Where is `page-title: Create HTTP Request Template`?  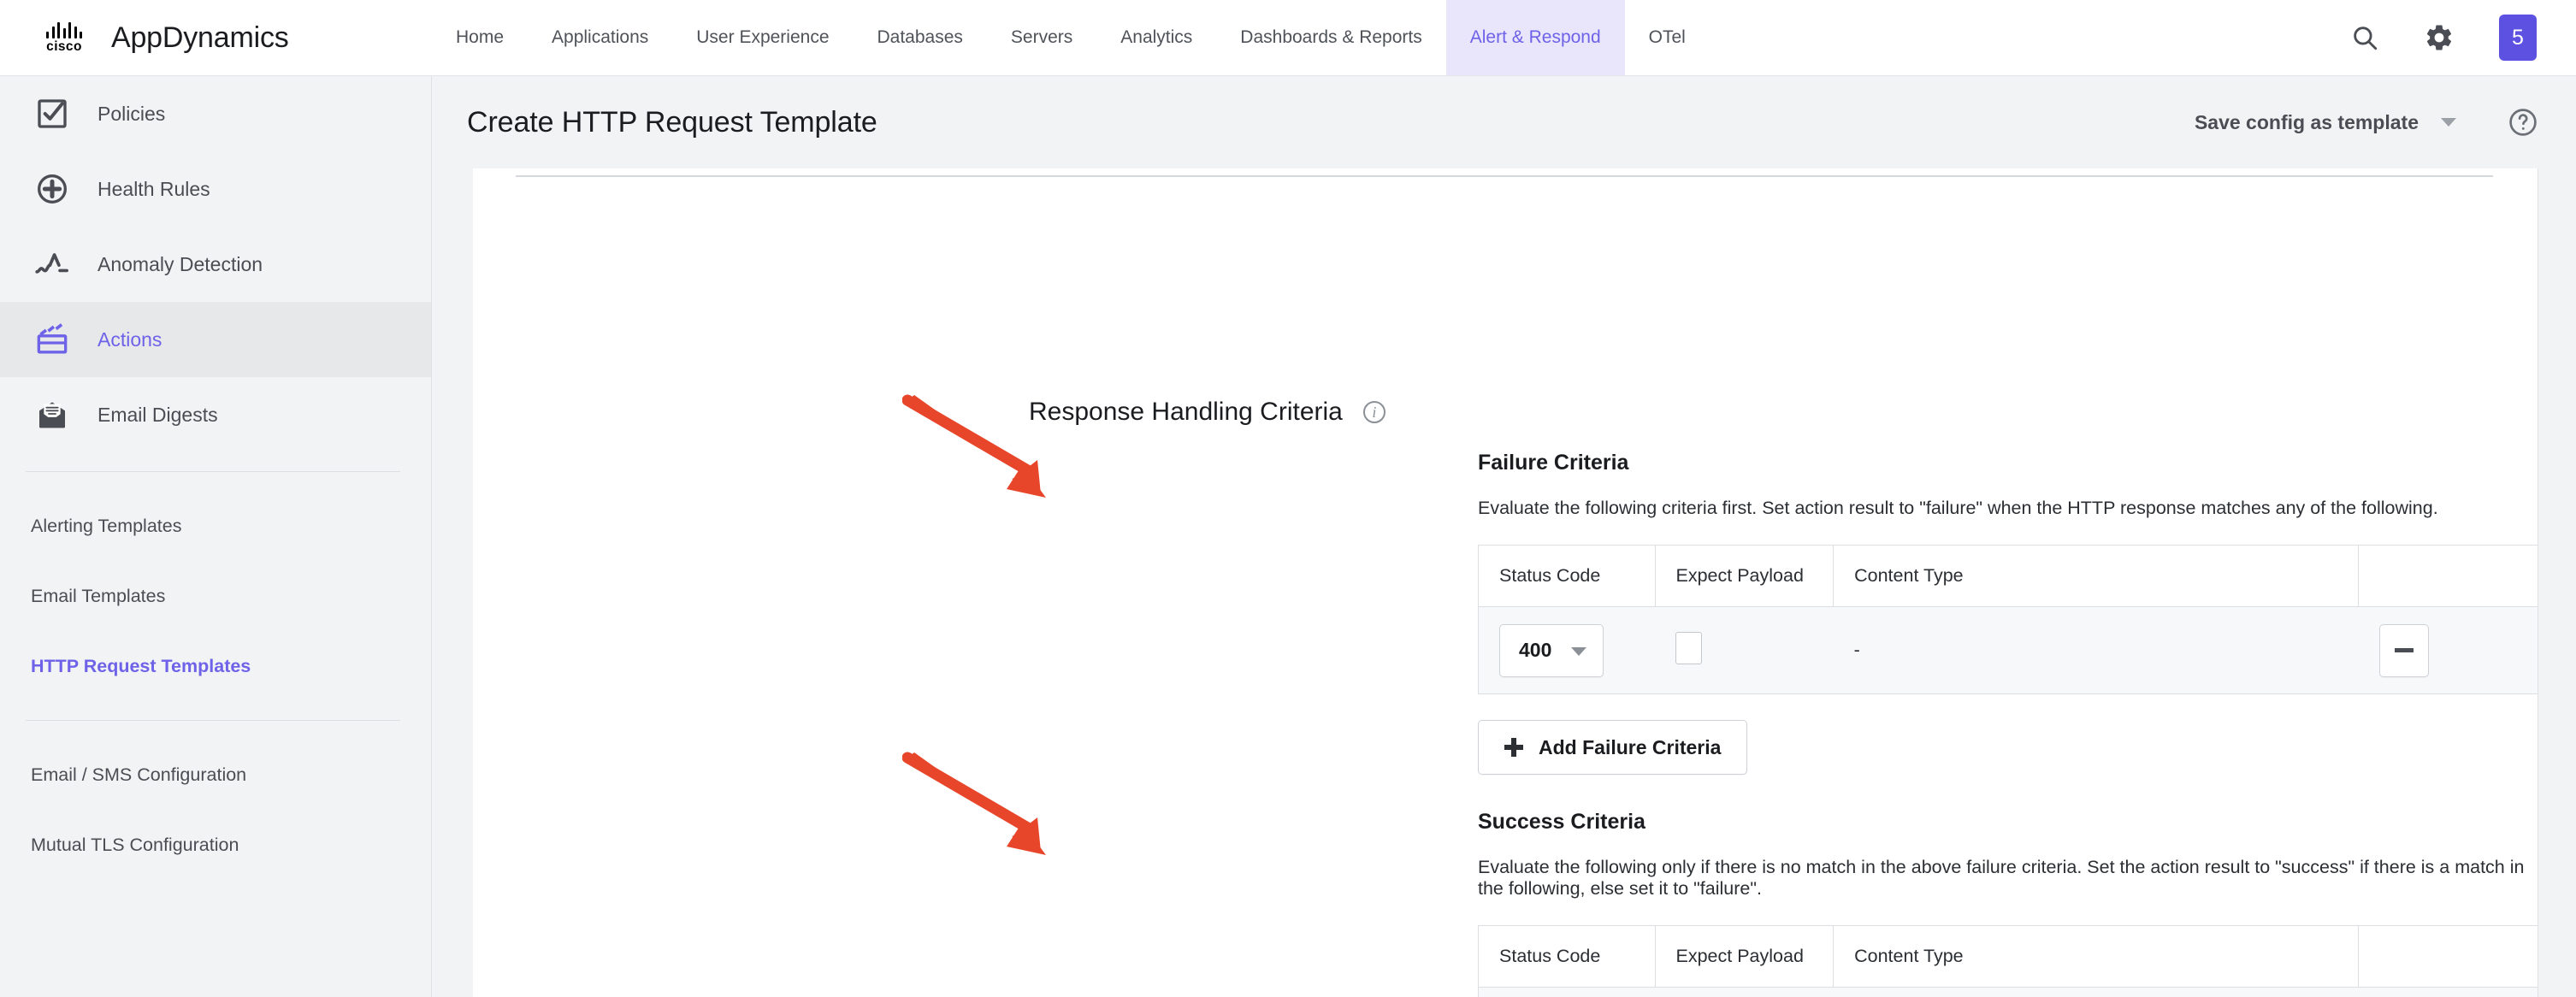 page-title: Create HTTP Request Template is located at coordinates (672, 122).